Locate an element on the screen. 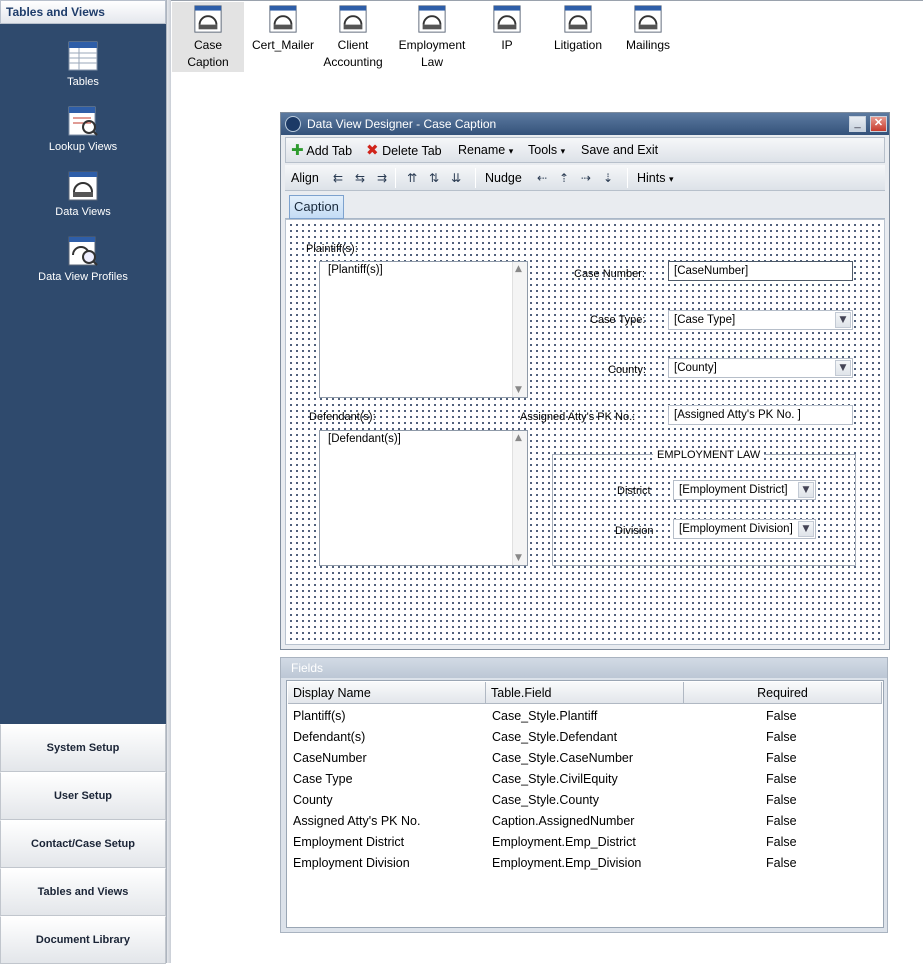 The height and width of the screenshot is (964, 923). view-item-mailings: Mailings is located at coordinates (648, 28).